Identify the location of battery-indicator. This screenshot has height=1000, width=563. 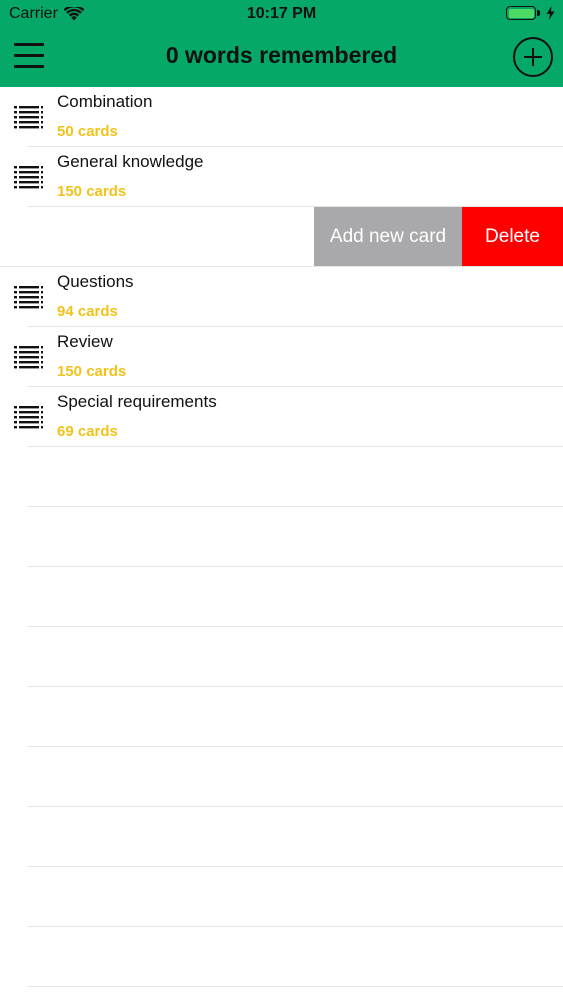
(530, 13).